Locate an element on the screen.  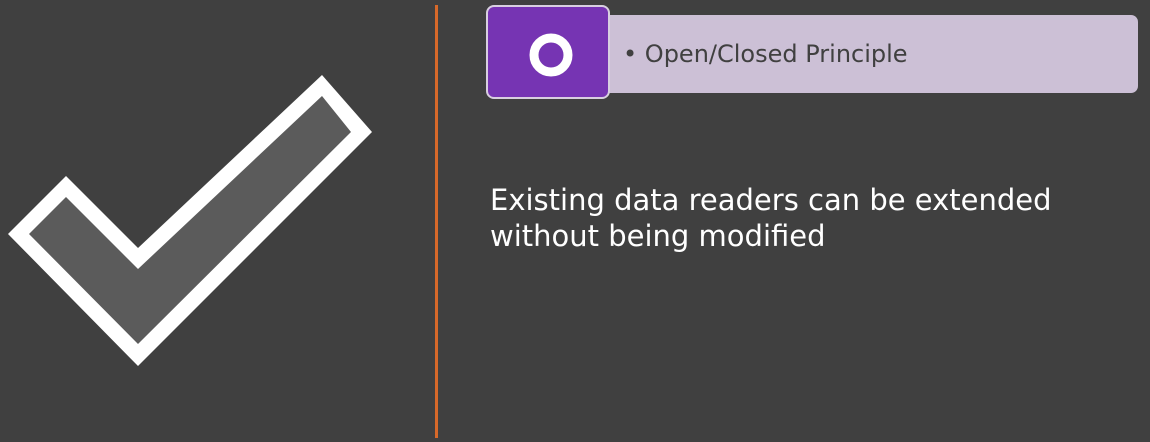
principle-name: Open/Closed Principle is located at coordinates (776, 54).